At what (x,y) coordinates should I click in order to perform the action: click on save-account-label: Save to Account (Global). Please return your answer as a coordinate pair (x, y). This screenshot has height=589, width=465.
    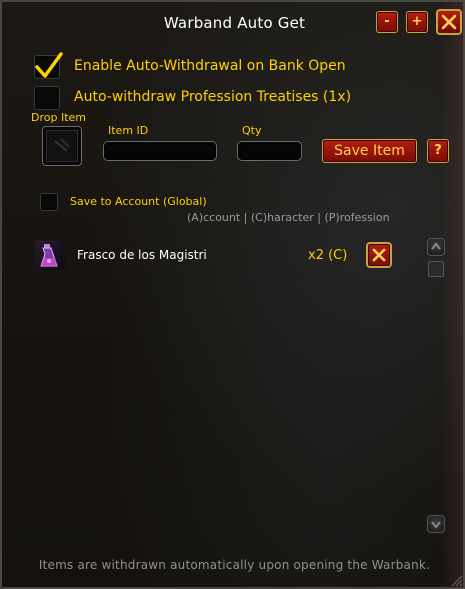
    Looking at the image, I should click on (138, 201).